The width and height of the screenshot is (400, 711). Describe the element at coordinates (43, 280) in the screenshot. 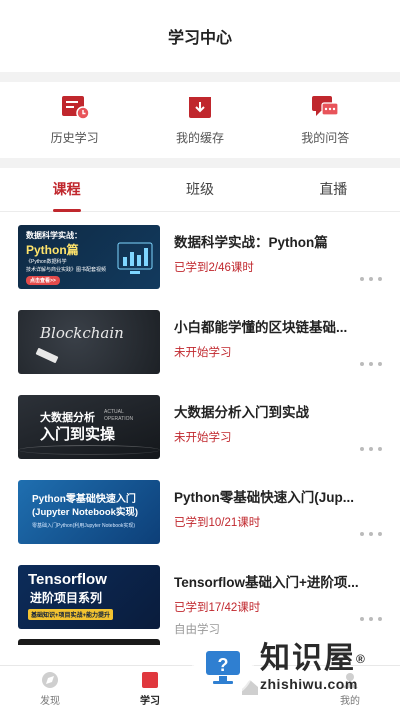

I see `thumb-text: 点击查看>>` at that location.